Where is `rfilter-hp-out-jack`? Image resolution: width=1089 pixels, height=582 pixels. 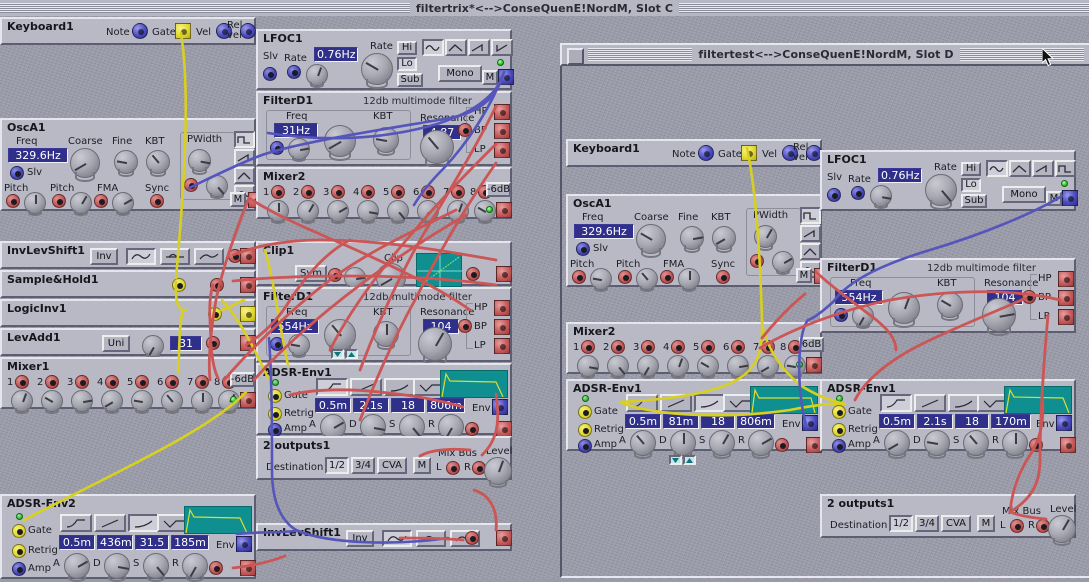 rfilter-hp-out-jack is located at coordinates (1066, 279).